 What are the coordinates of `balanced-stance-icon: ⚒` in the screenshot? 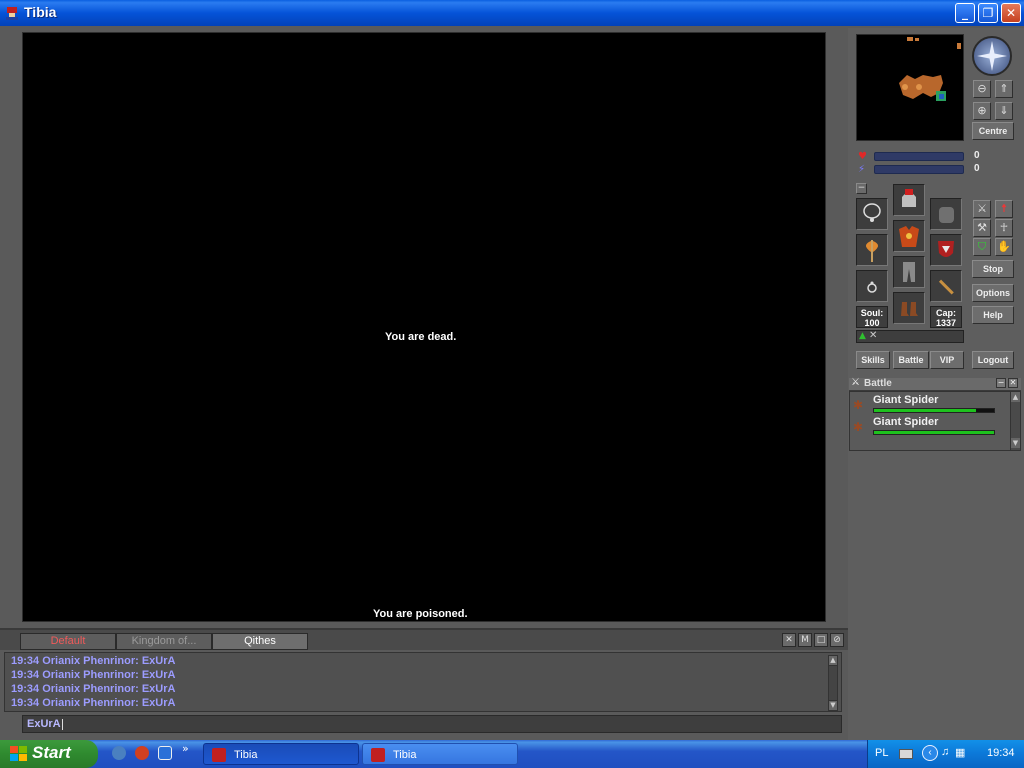 It's located at (982, 228).